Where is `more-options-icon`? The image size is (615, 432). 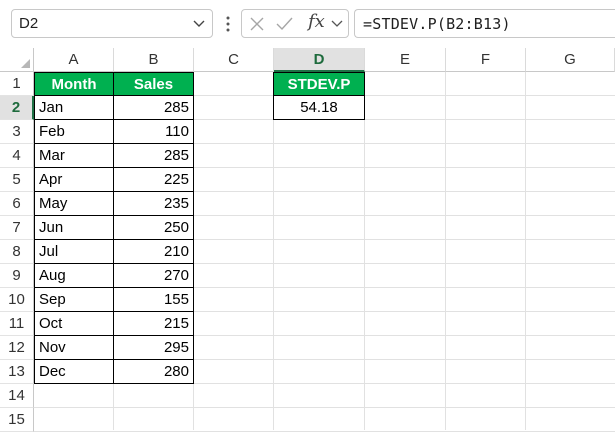
more-options-icon is located at coordinates (228, 24).